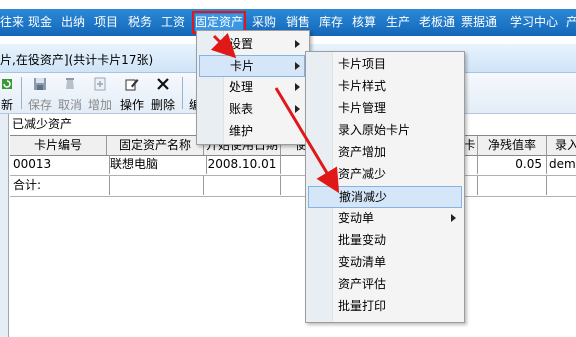 This screenshot has width=576, height=337. I want to click on section-label: 已减少资产, so click(42, 124).